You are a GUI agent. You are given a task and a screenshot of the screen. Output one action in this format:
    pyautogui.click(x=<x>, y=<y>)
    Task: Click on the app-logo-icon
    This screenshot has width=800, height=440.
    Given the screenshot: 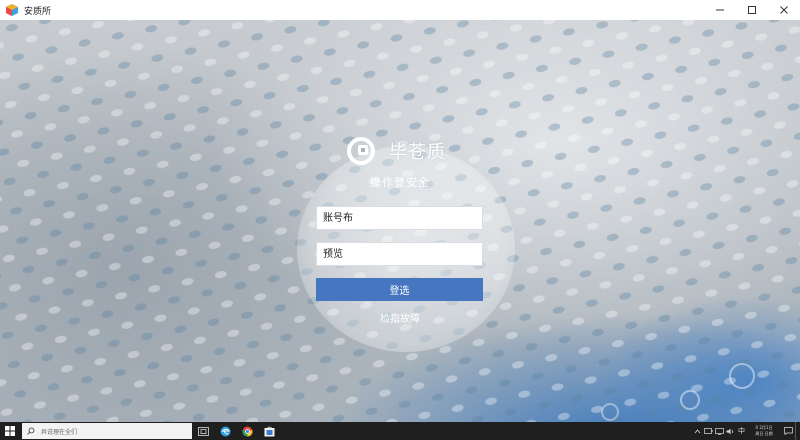 What is the action you would take?
    pyautogui.click(x=12, y=10)
    